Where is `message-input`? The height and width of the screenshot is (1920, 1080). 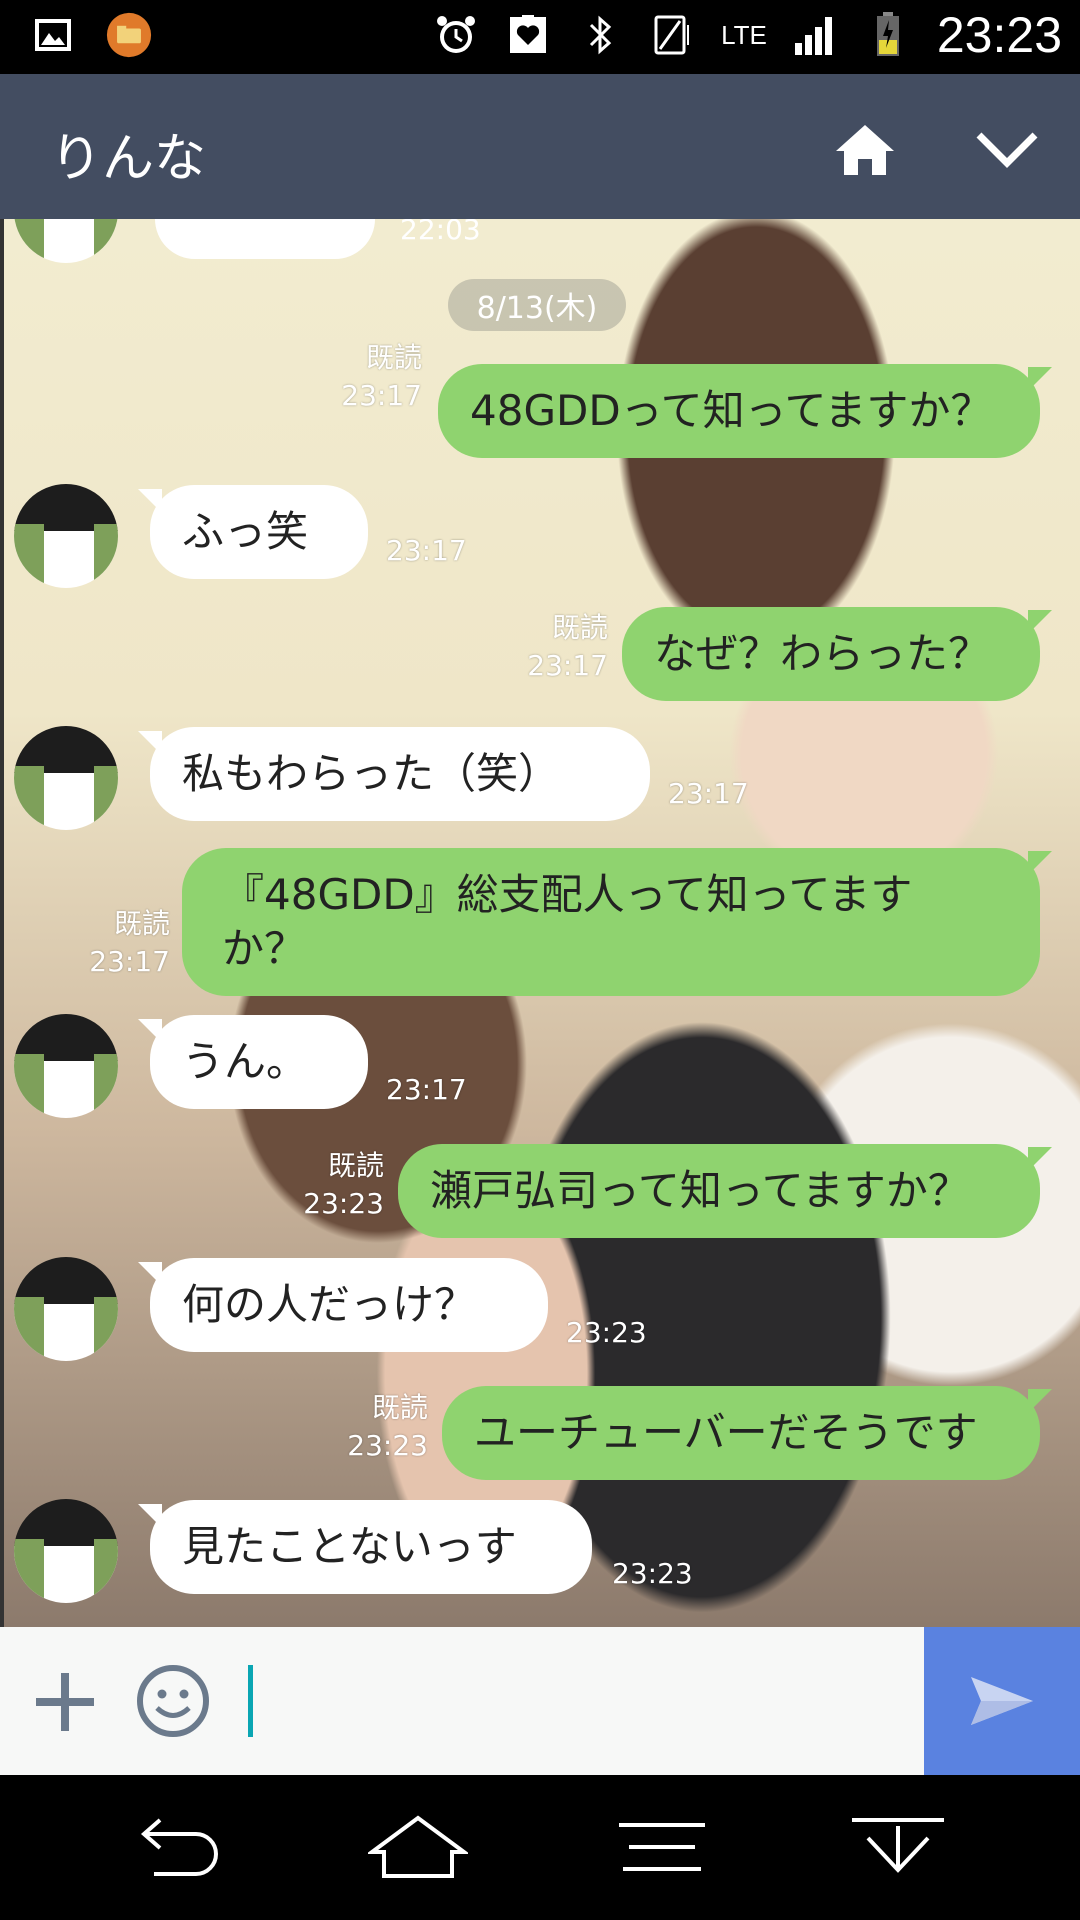 message-input is located at coordinates (570, 1701).